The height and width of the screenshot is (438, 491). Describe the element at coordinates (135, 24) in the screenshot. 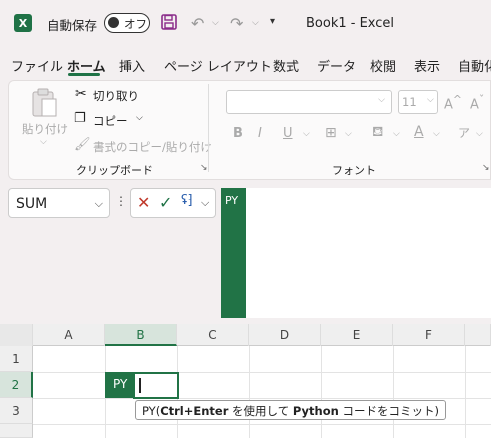

I see `autosave-state: オフ` at that location.